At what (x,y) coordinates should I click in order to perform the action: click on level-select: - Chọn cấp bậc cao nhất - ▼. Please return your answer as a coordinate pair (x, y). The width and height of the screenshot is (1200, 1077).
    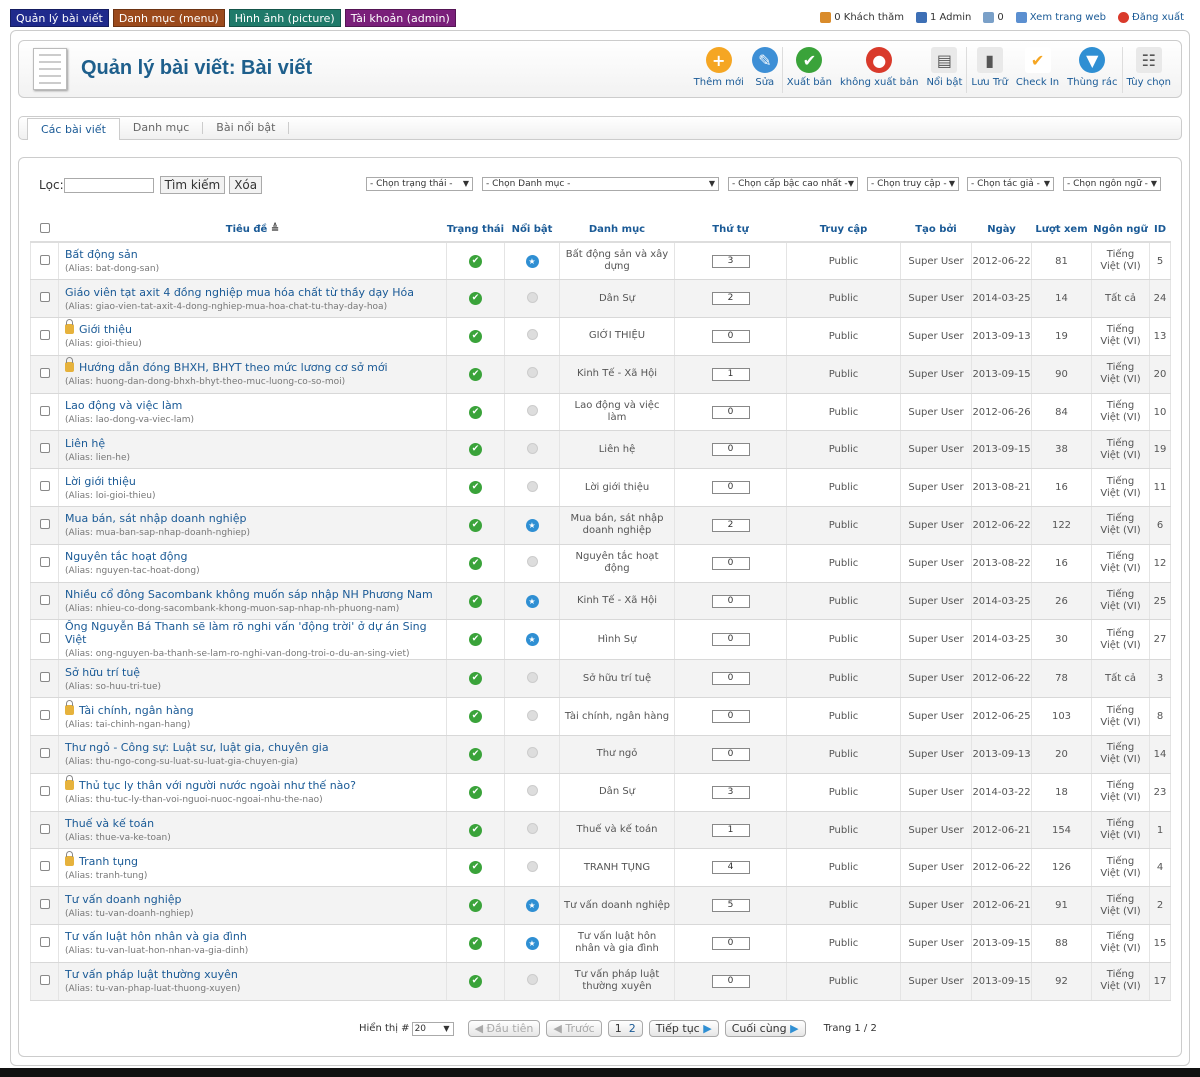
    Looking at the image, I should click on (793, 184).